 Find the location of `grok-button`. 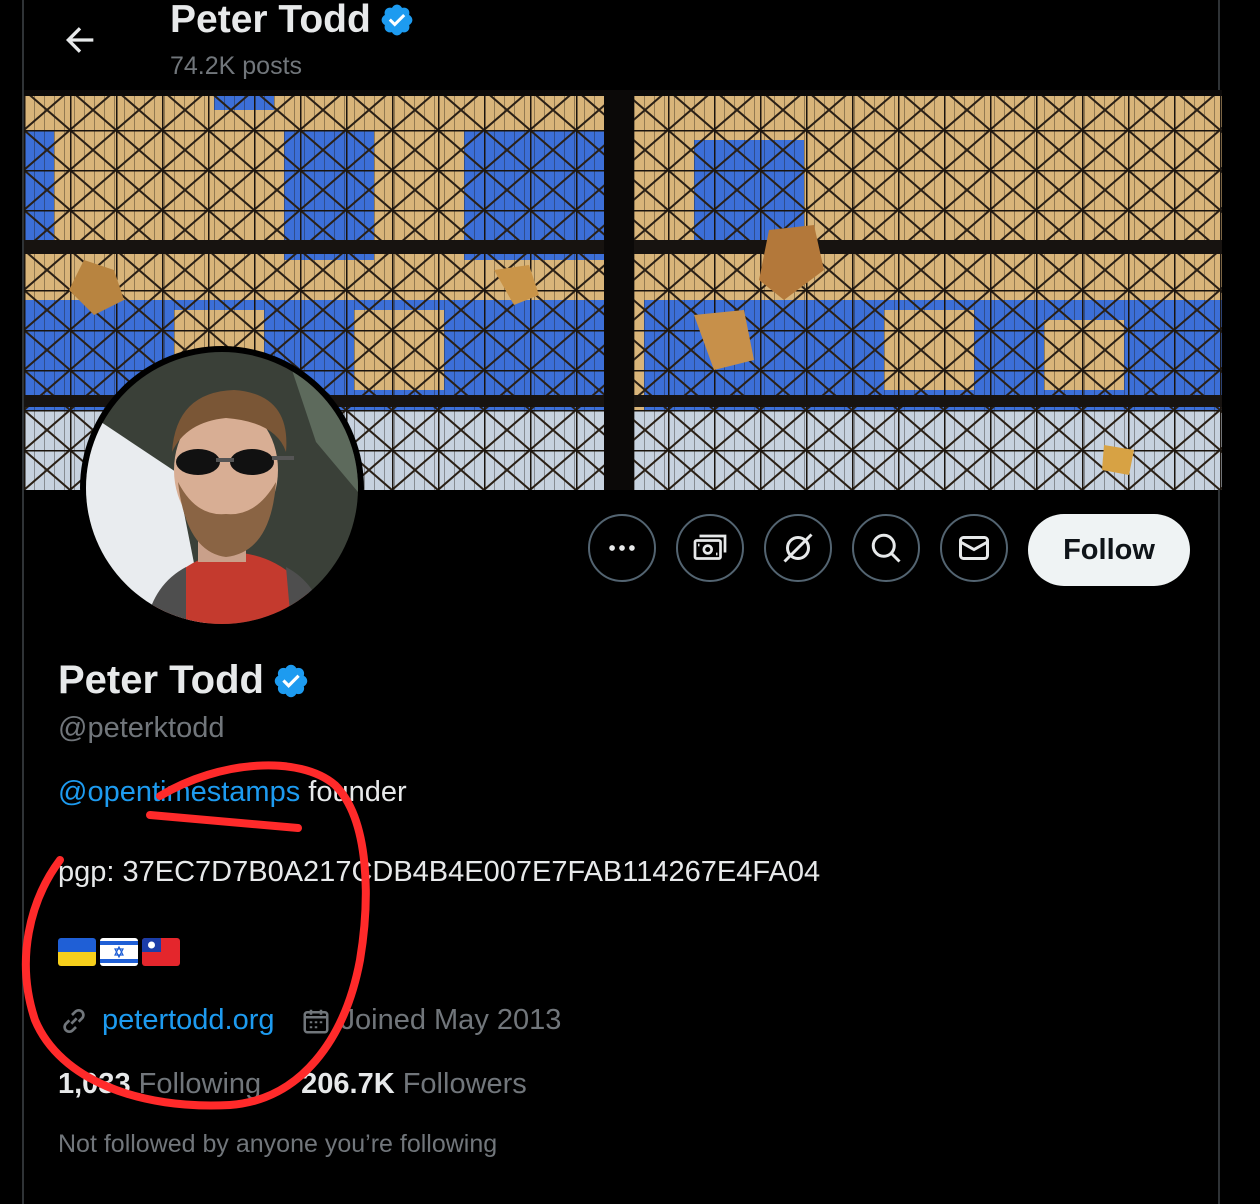

grok-button is located at coordinates (798, 548).